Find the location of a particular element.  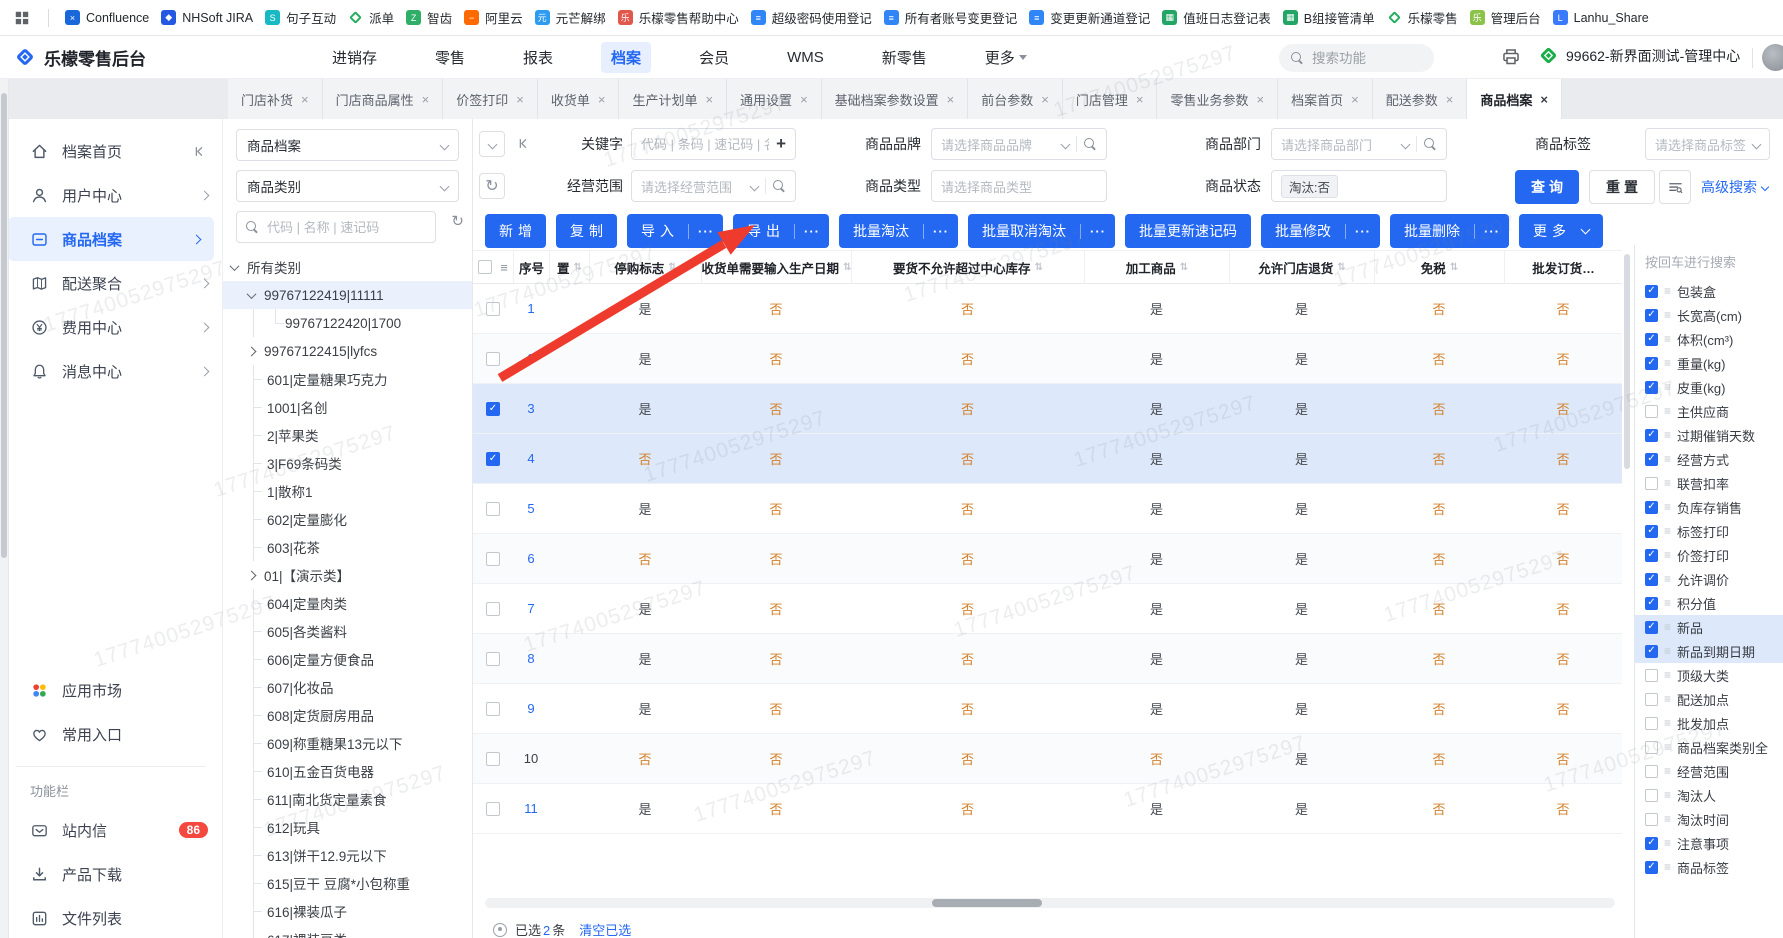

tree-node: 610|五金百货电器 is located at coordinates (347, 771).